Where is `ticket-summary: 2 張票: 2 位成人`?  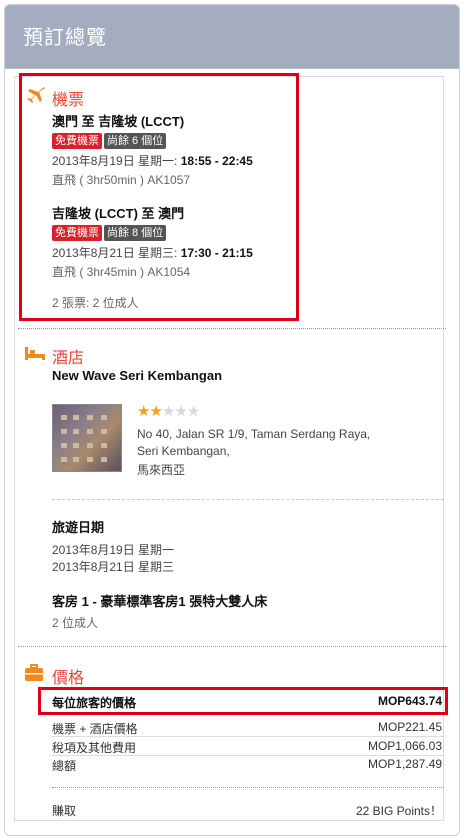
ticket-summary: 2 張票: 2 位成人 is located at coordinates (95, 303).